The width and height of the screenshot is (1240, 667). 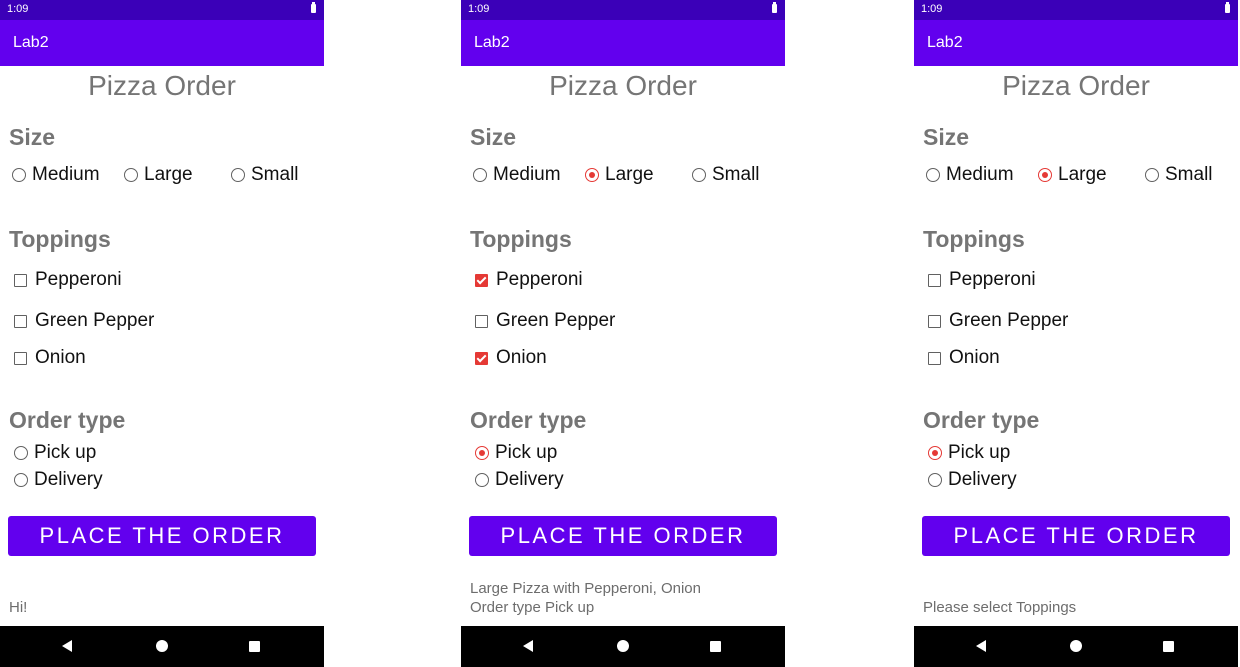 I want to click on result-text-line2: Order type Pick up, so click(x=532, y=607).